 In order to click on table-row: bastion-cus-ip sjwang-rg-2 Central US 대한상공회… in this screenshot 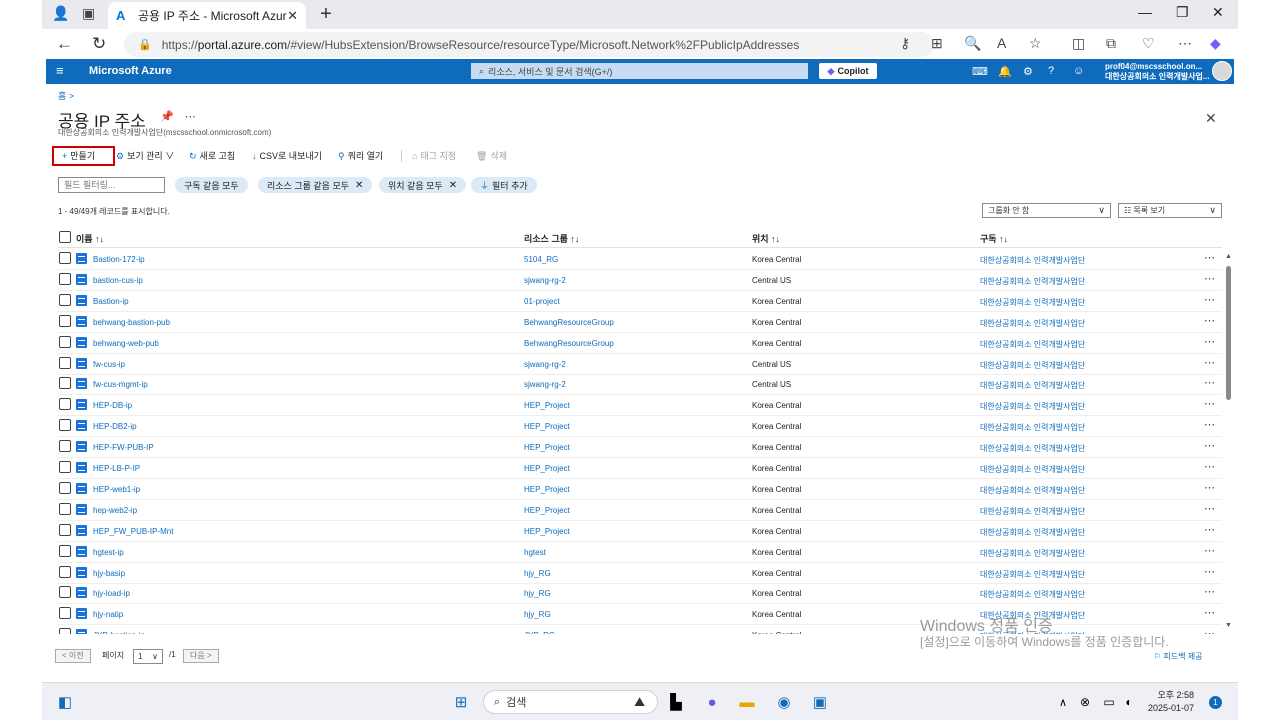, I will do `click(640, 280)`.